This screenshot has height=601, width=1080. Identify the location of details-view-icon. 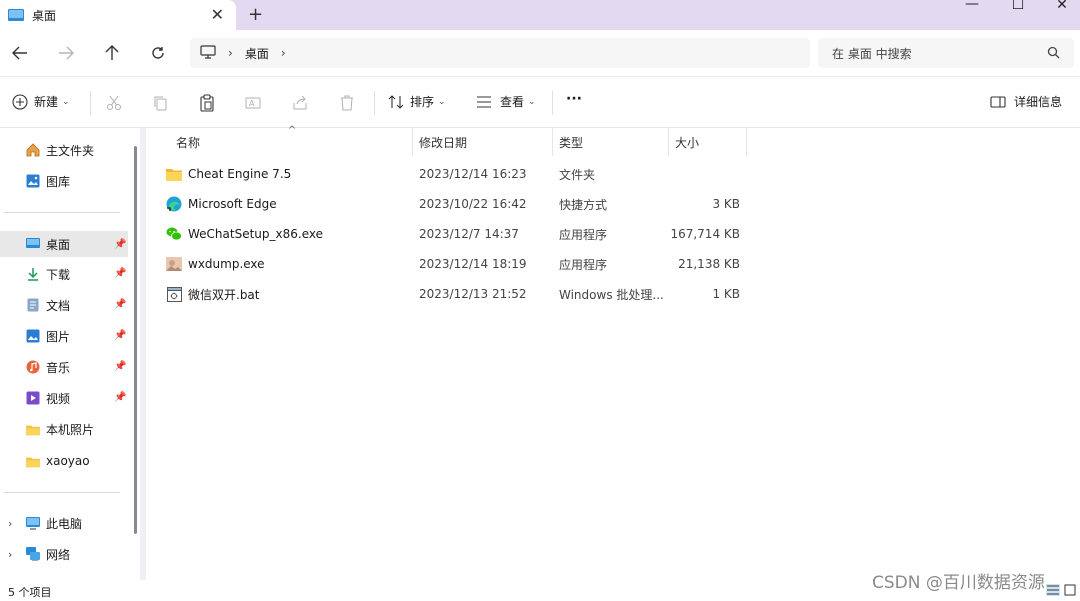
(1053, 590).